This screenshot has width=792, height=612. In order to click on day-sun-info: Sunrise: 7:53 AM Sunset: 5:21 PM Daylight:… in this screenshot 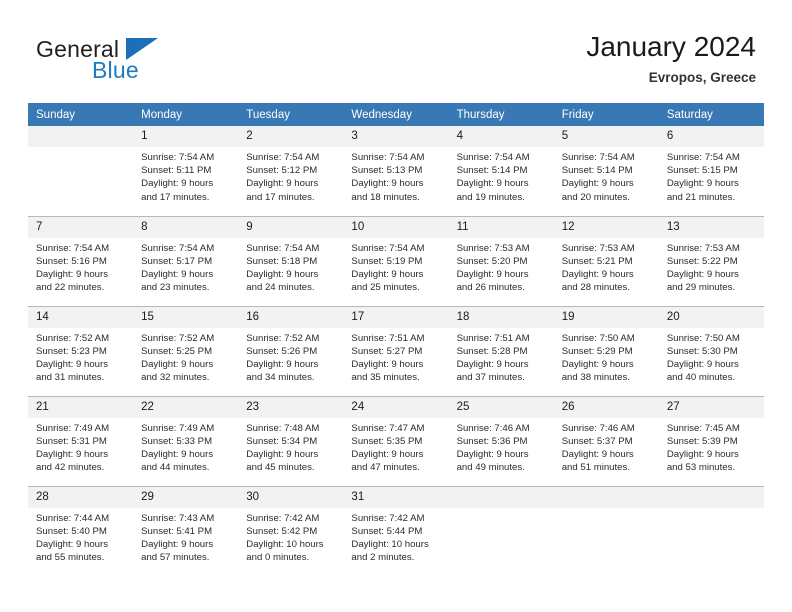, I will do `click(606, 266)`.